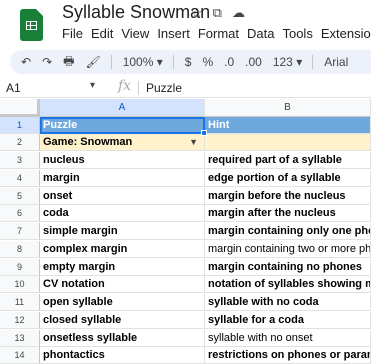 This screenshot has height=364, width=371. I want to click on table-row: 3 nucleus required part of a syllable, so click(185, 160).